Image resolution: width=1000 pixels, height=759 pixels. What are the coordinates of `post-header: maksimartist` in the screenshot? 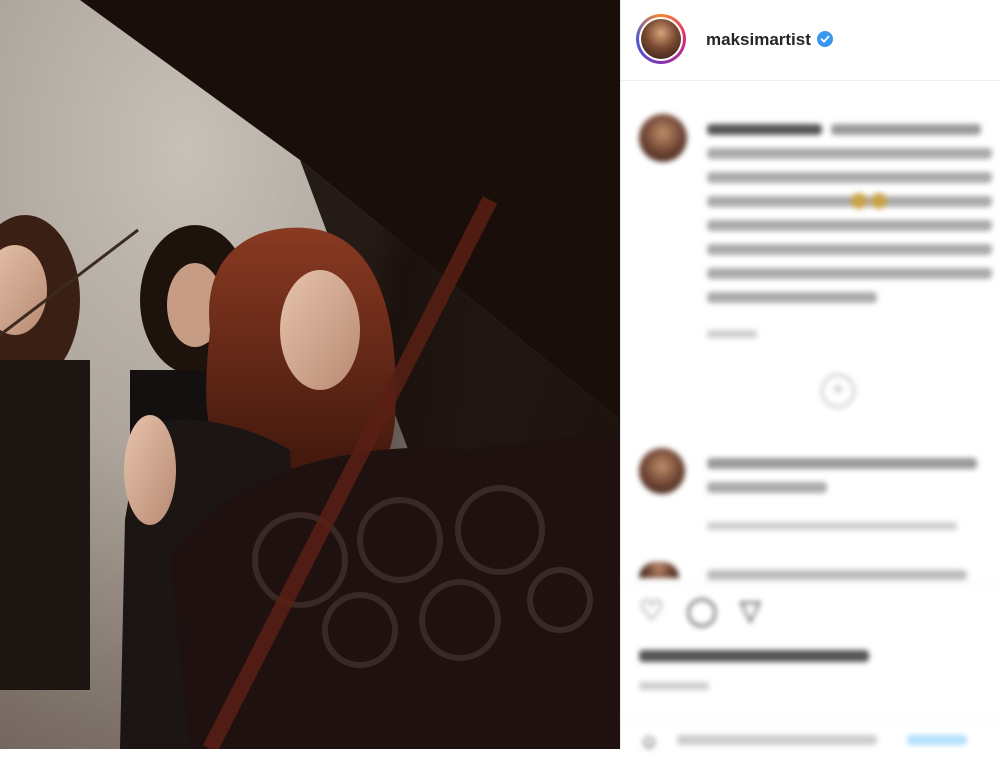 It's located at (810, 40).